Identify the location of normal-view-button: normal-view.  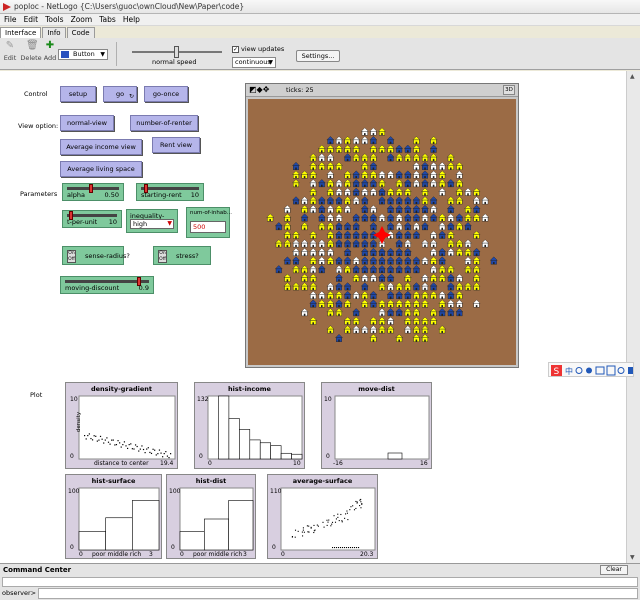
(87, 123).